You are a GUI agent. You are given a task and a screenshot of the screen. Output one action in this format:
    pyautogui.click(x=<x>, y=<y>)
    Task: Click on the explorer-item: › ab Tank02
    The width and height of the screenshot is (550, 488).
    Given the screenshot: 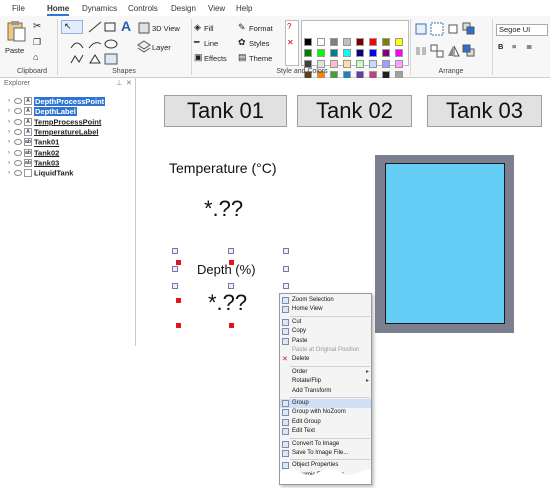 What is the action you would take?
    pyautogui.click(x=33, y=153)
    